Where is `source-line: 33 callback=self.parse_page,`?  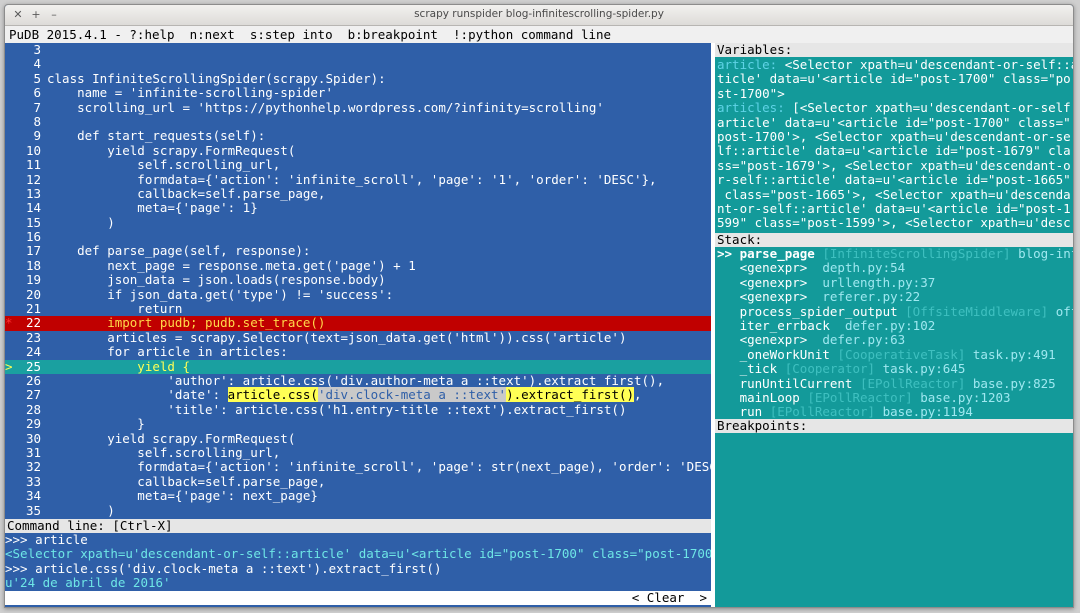
source-line: 33 callback=self.parse_page, is located at coordinates (358, 481).